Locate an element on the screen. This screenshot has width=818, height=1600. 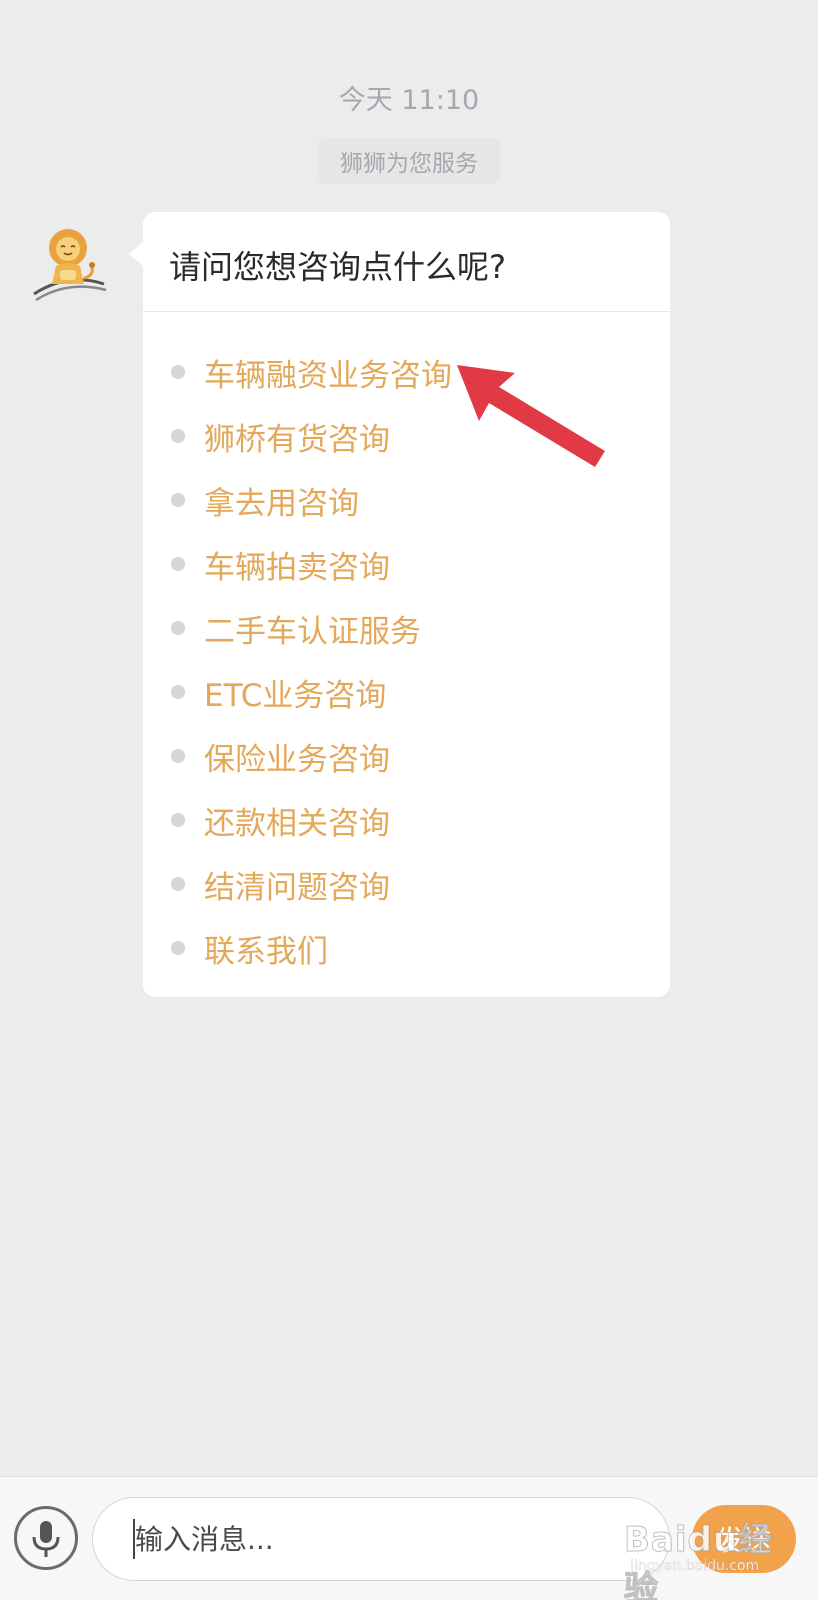
bot-avatar is located at coordinates (71, 265).